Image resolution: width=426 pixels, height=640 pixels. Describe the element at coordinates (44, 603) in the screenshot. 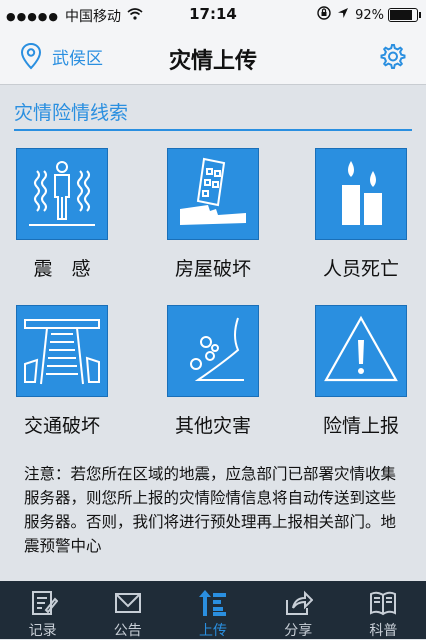

I see `record-icon` at that location.